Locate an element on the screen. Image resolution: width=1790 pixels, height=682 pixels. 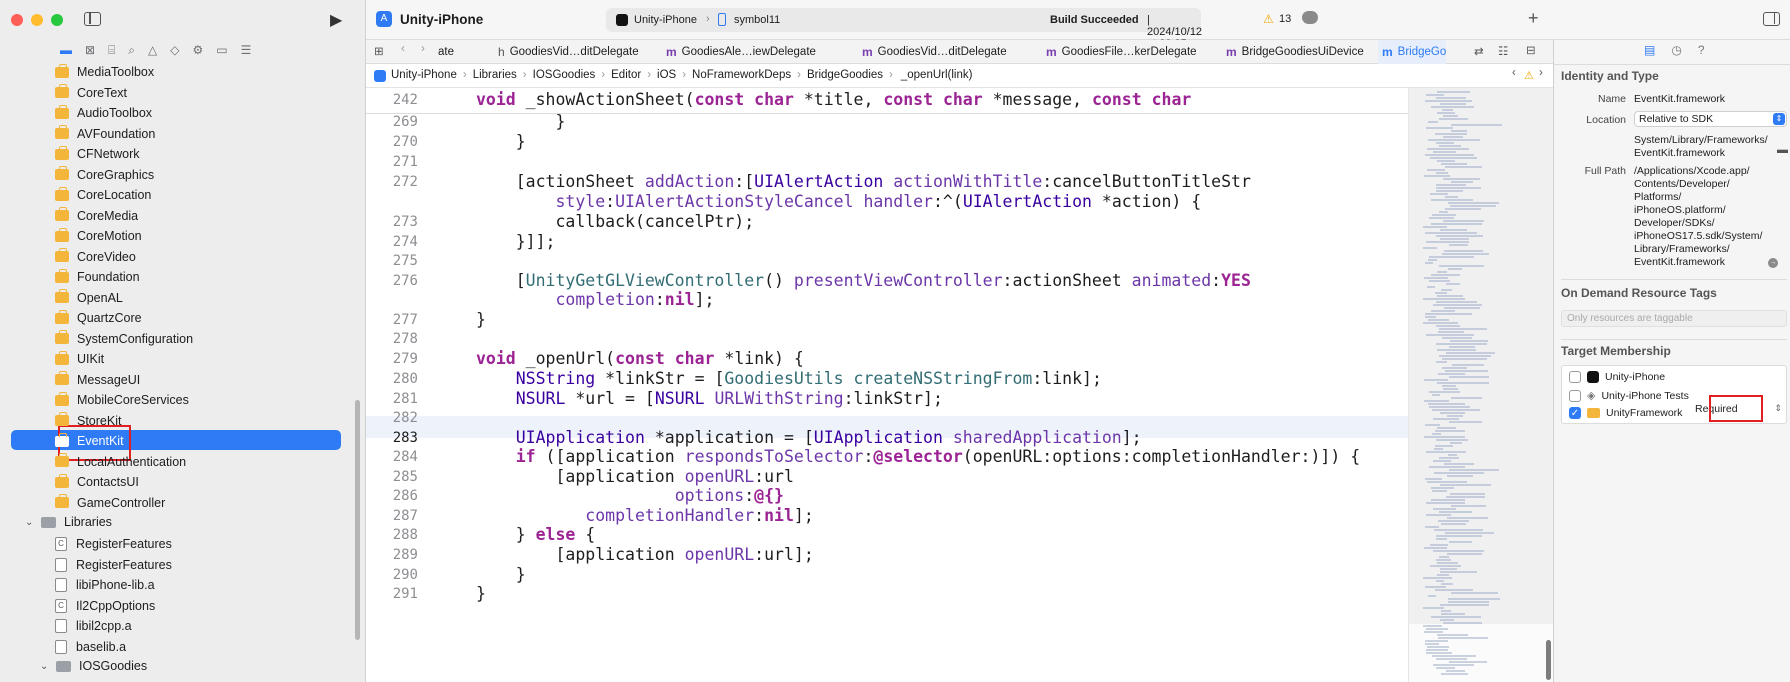
reveal-arrow-icon: → is located at coordinates (1773, 263).